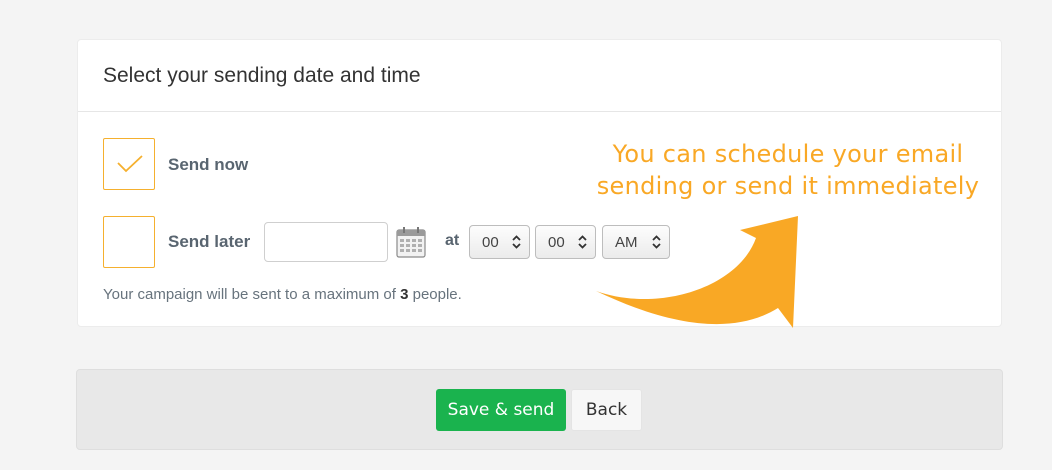 This screenshot has width=1052, height=470. I want to click on at-label: at, so click(452, 240).